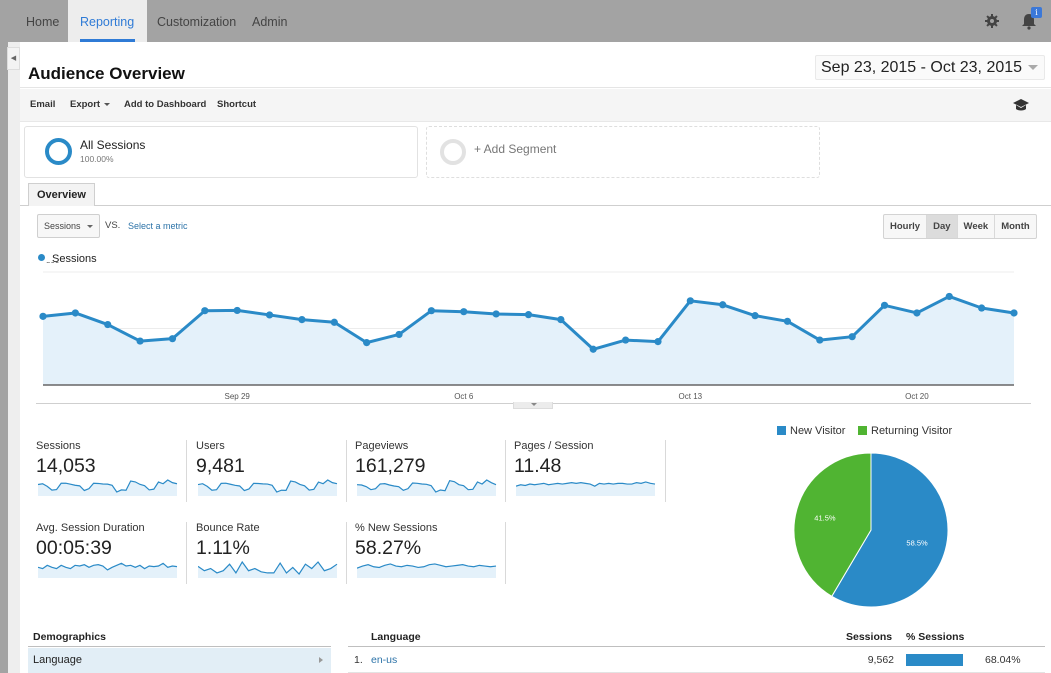 The width and height of the screenshot is (1051, 673). What do you see at coordinates (396, 637) in the screenshot?
I see `language-column-header: Language` at bounding box center [396, 637].